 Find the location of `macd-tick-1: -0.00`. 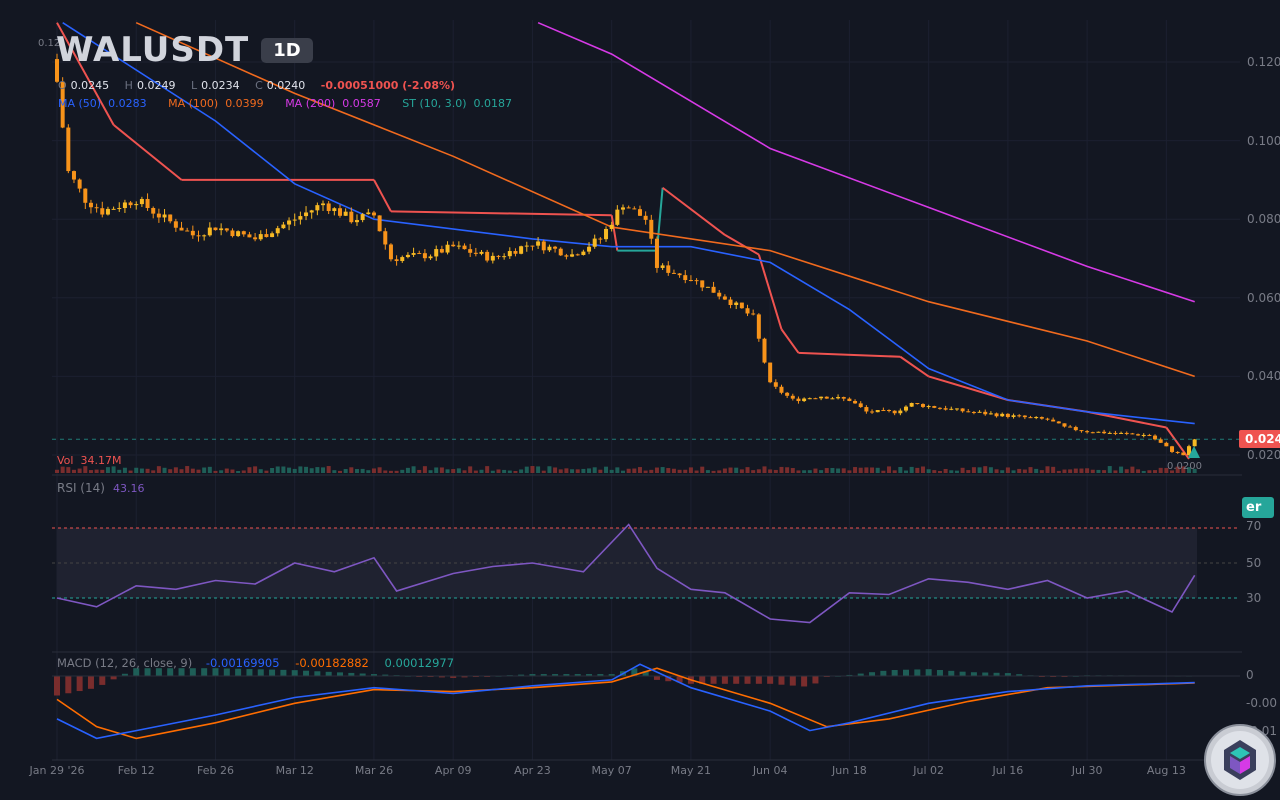

macd-tick-1: -0.00 is located at coordinates (1262, 703).